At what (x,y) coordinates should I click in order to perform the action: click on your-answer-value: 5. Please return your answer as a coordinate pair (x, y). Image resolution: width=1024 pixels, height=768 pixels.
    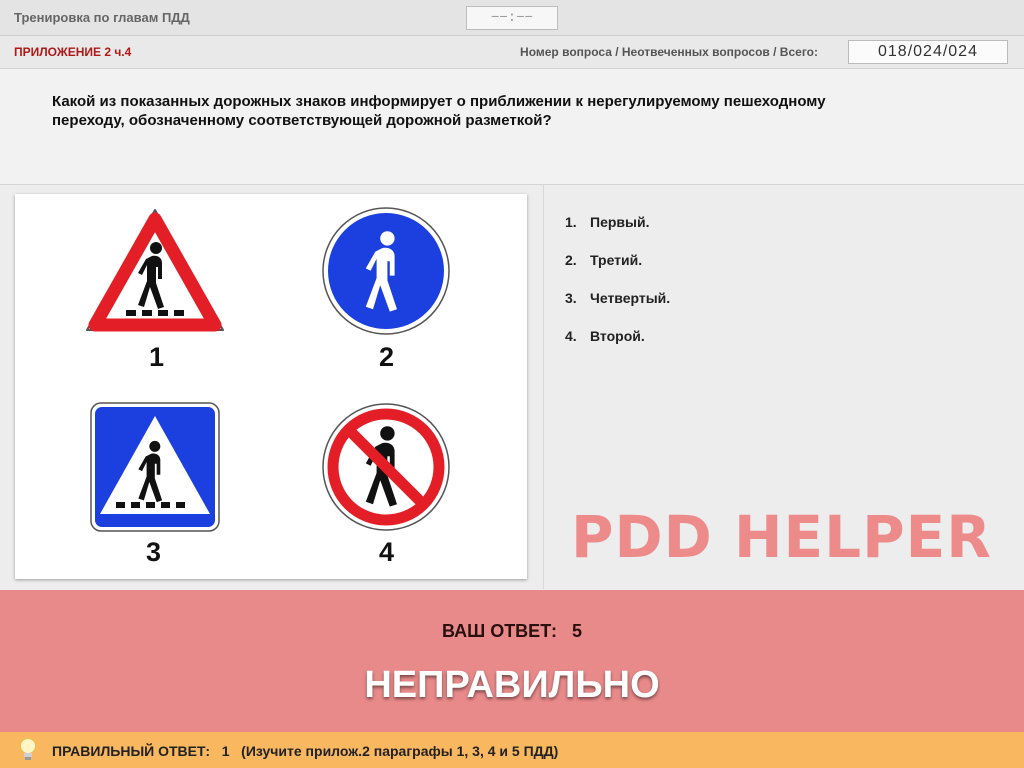
    Looking at the image, I should click on (576, 631).